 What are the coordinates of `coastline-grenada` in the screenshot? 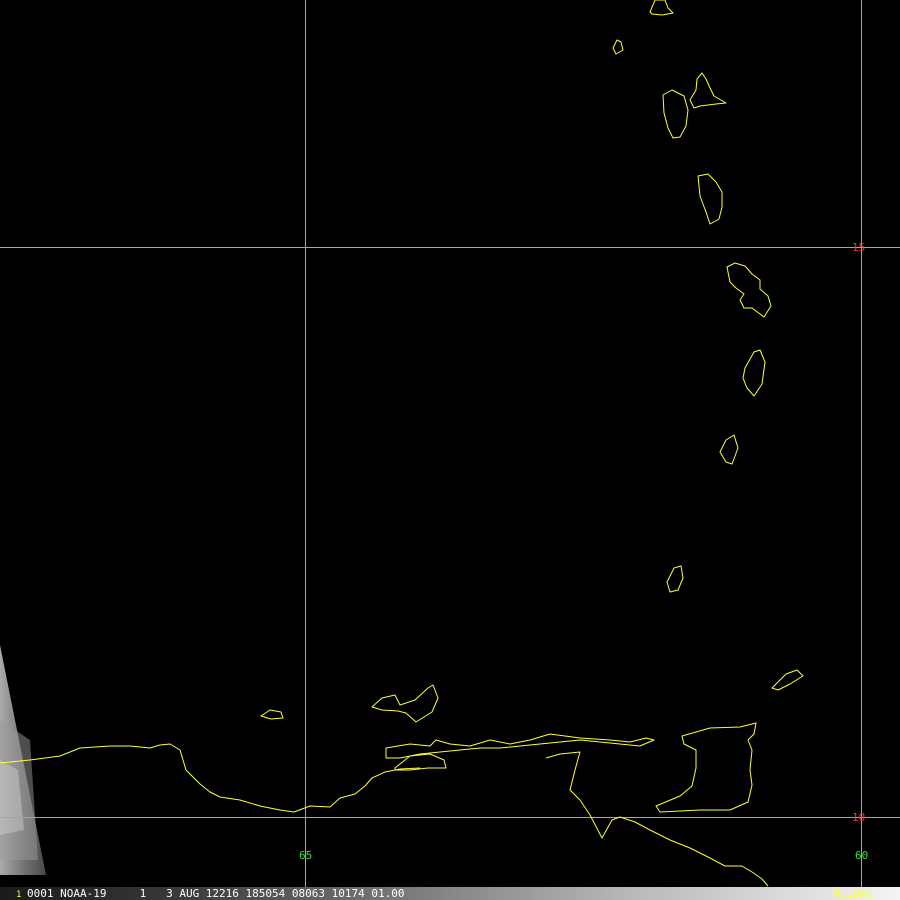 It's located at (675, 579).